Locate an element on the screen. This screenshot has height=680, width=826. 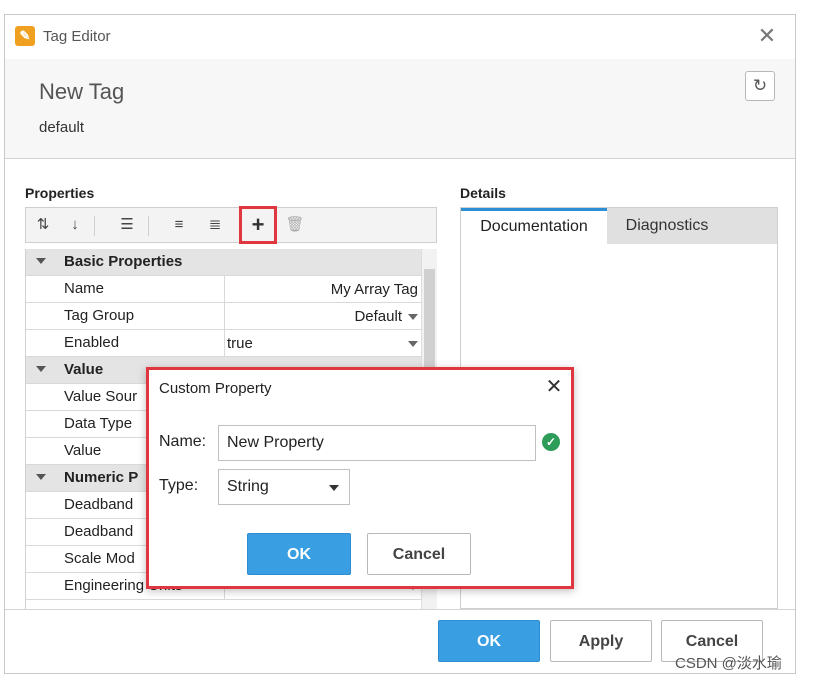
scrollbar-thumb is located at coordinates (429, 324).